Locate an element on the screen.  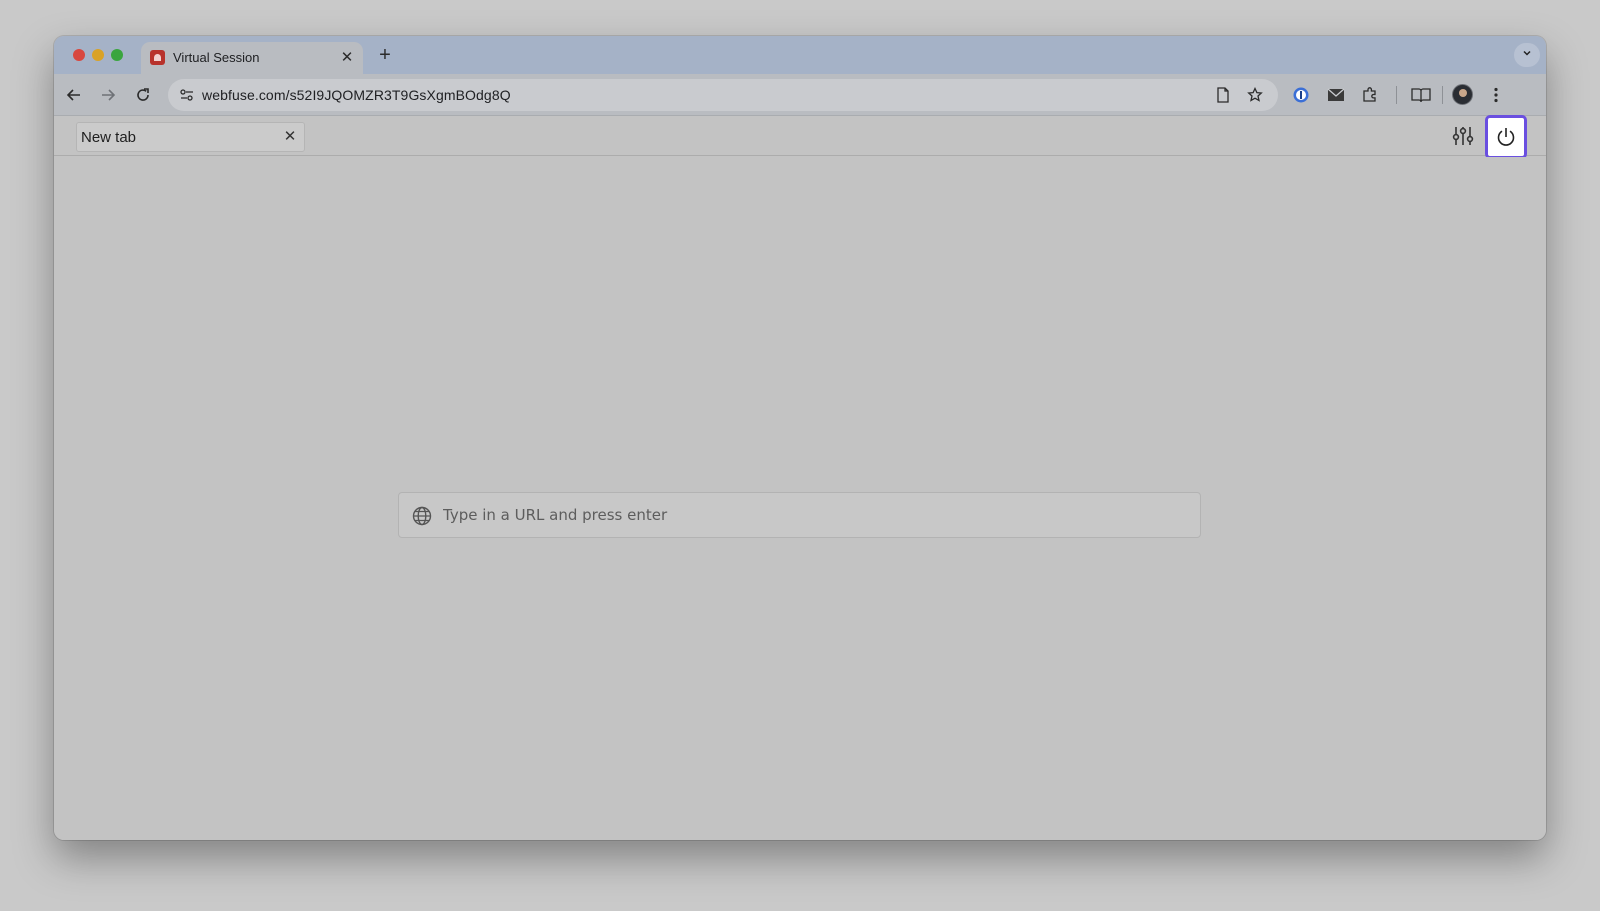
tab-strip: Virtual Session ✕ + is located at coordinates (800, 55).